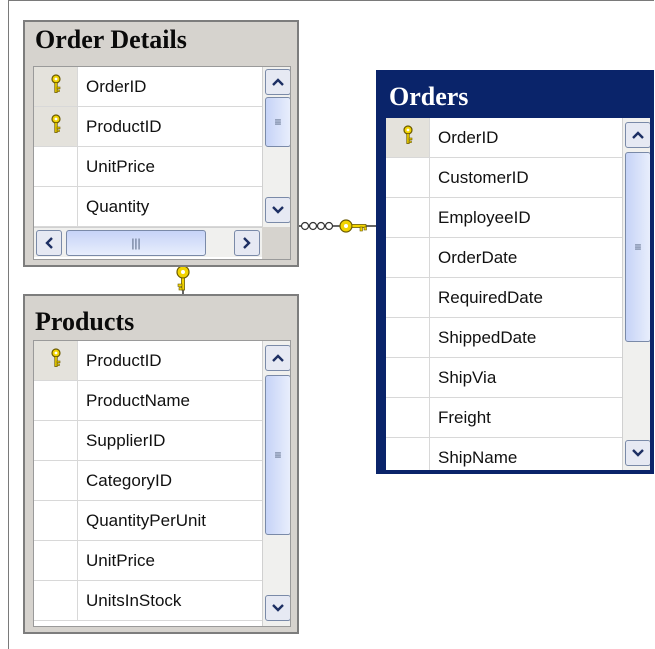  What do you see at coordinates (467, 377) in the screenshot?
I see `column-name: ShipVia` at bounding box center [467, 377].